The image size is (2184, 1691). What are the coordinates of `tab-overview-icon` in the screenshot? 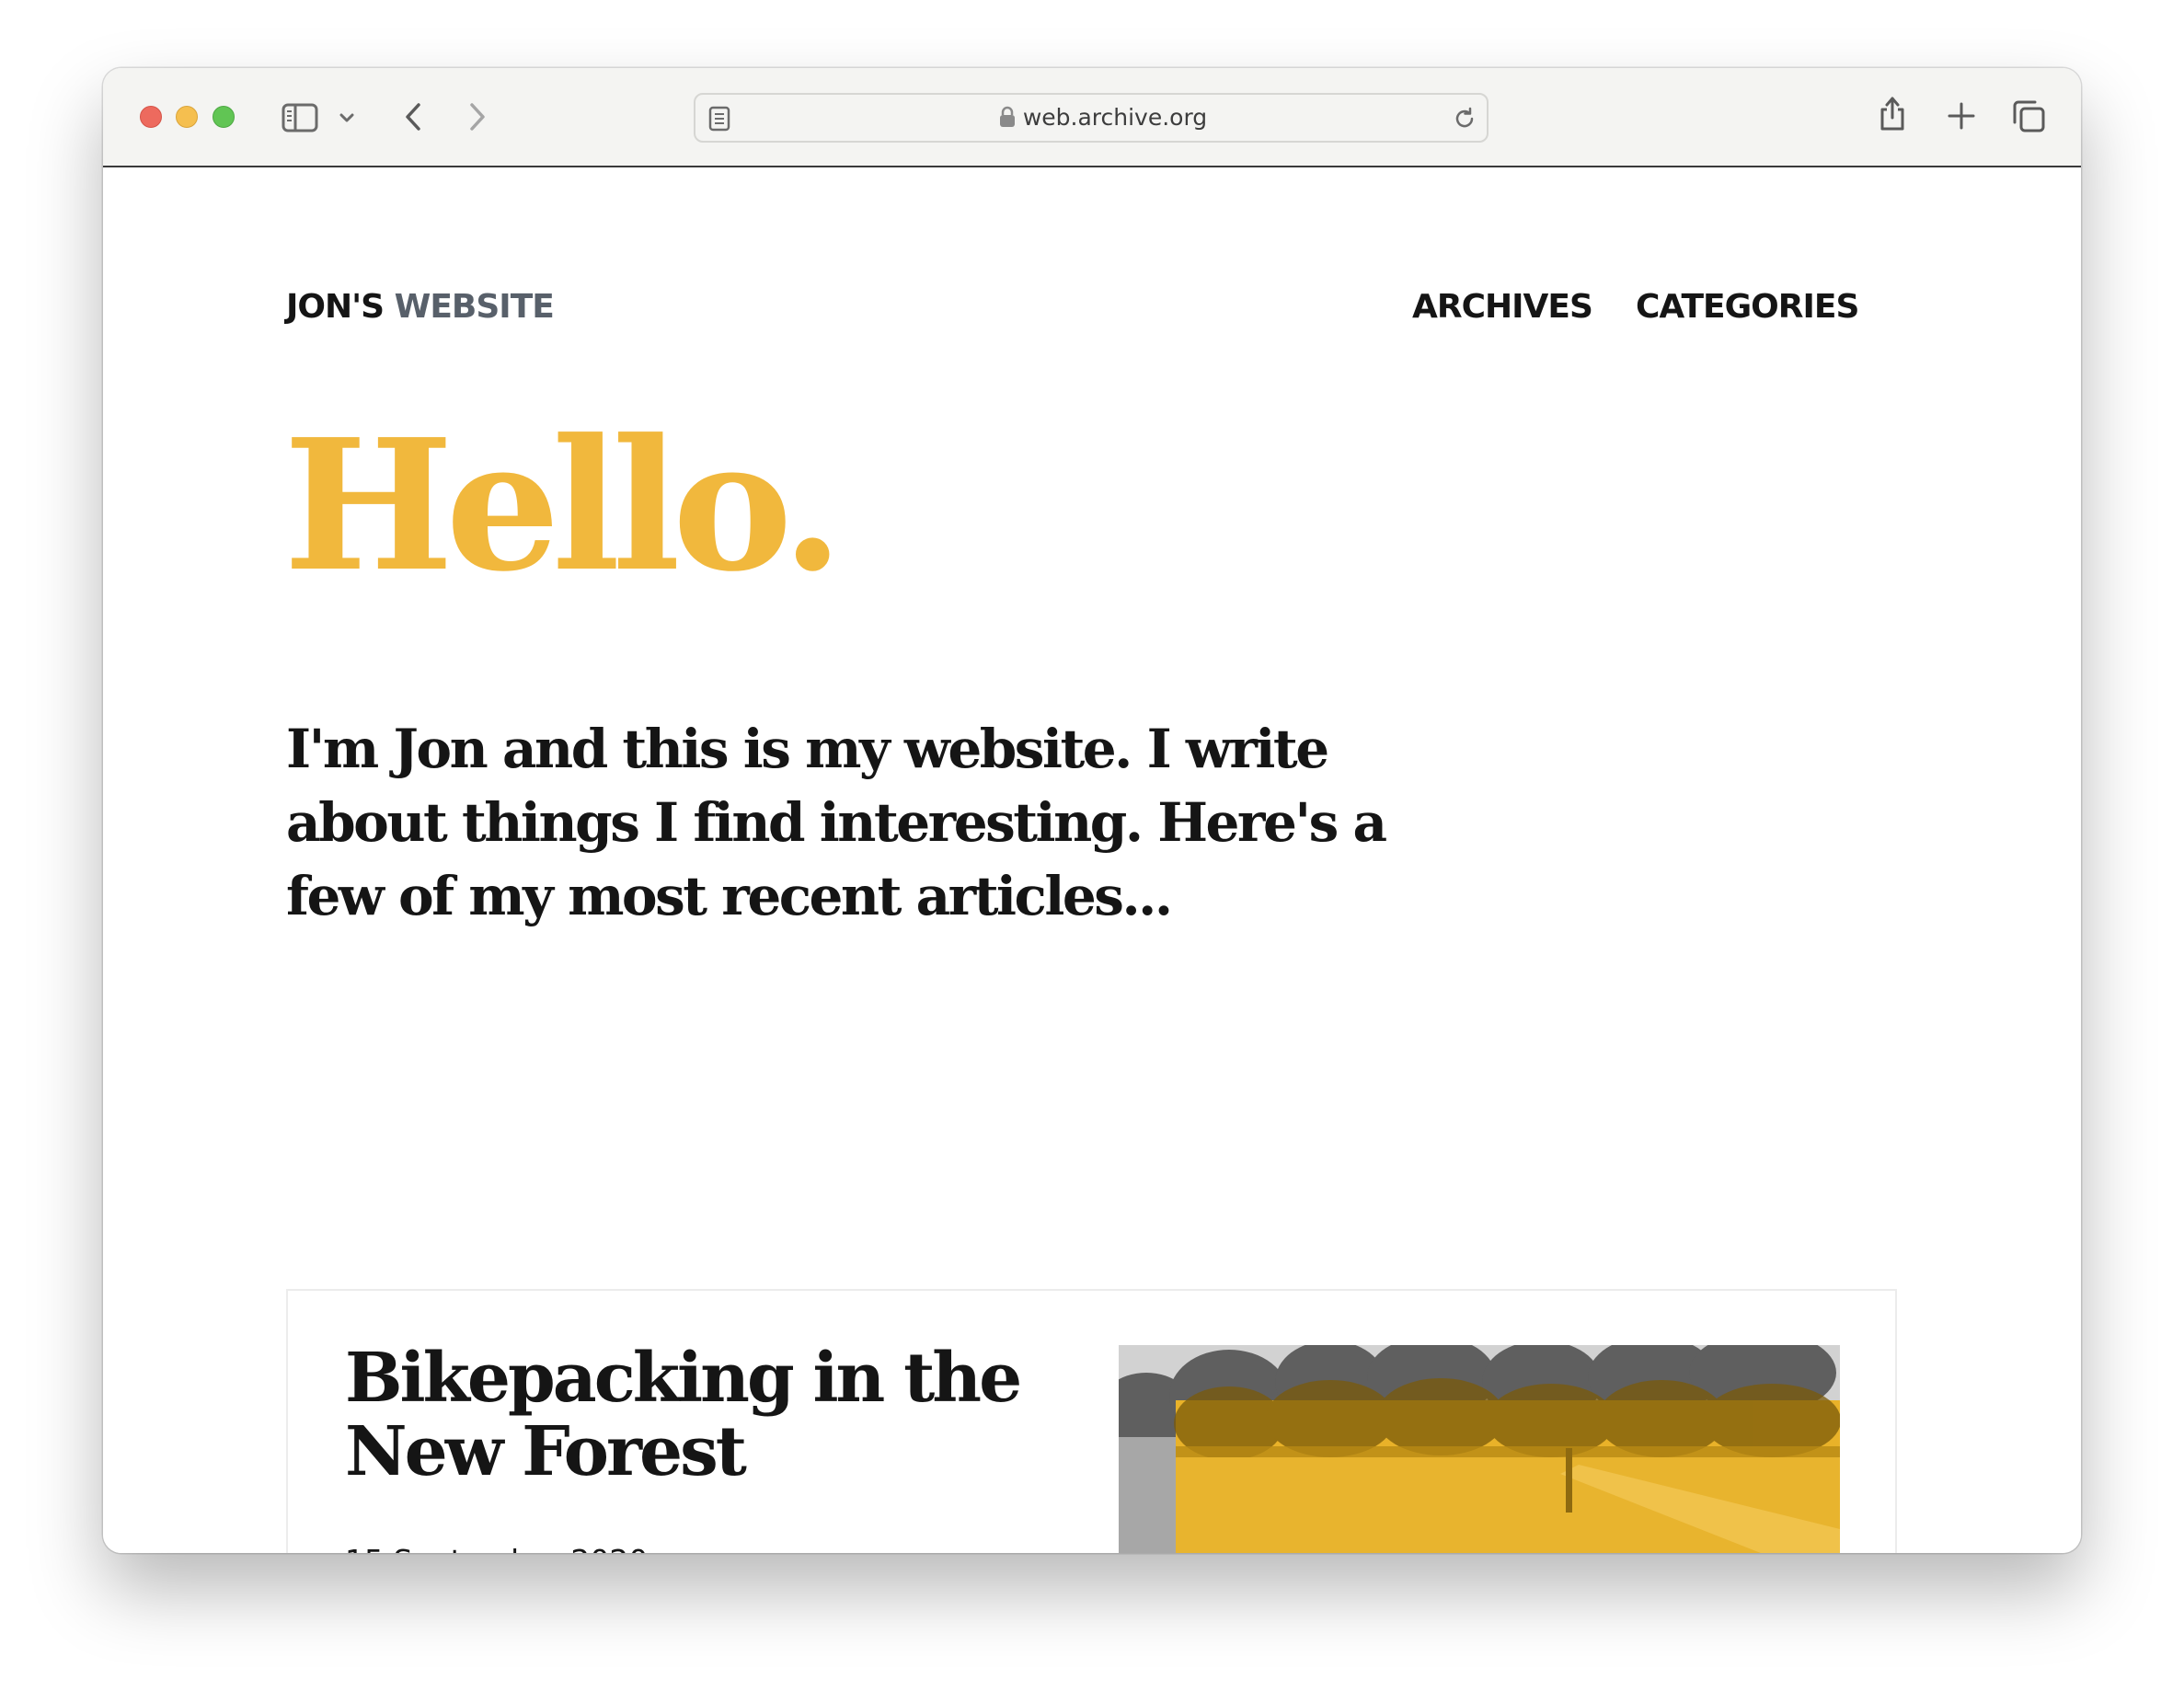 It's located at (2028, 115).